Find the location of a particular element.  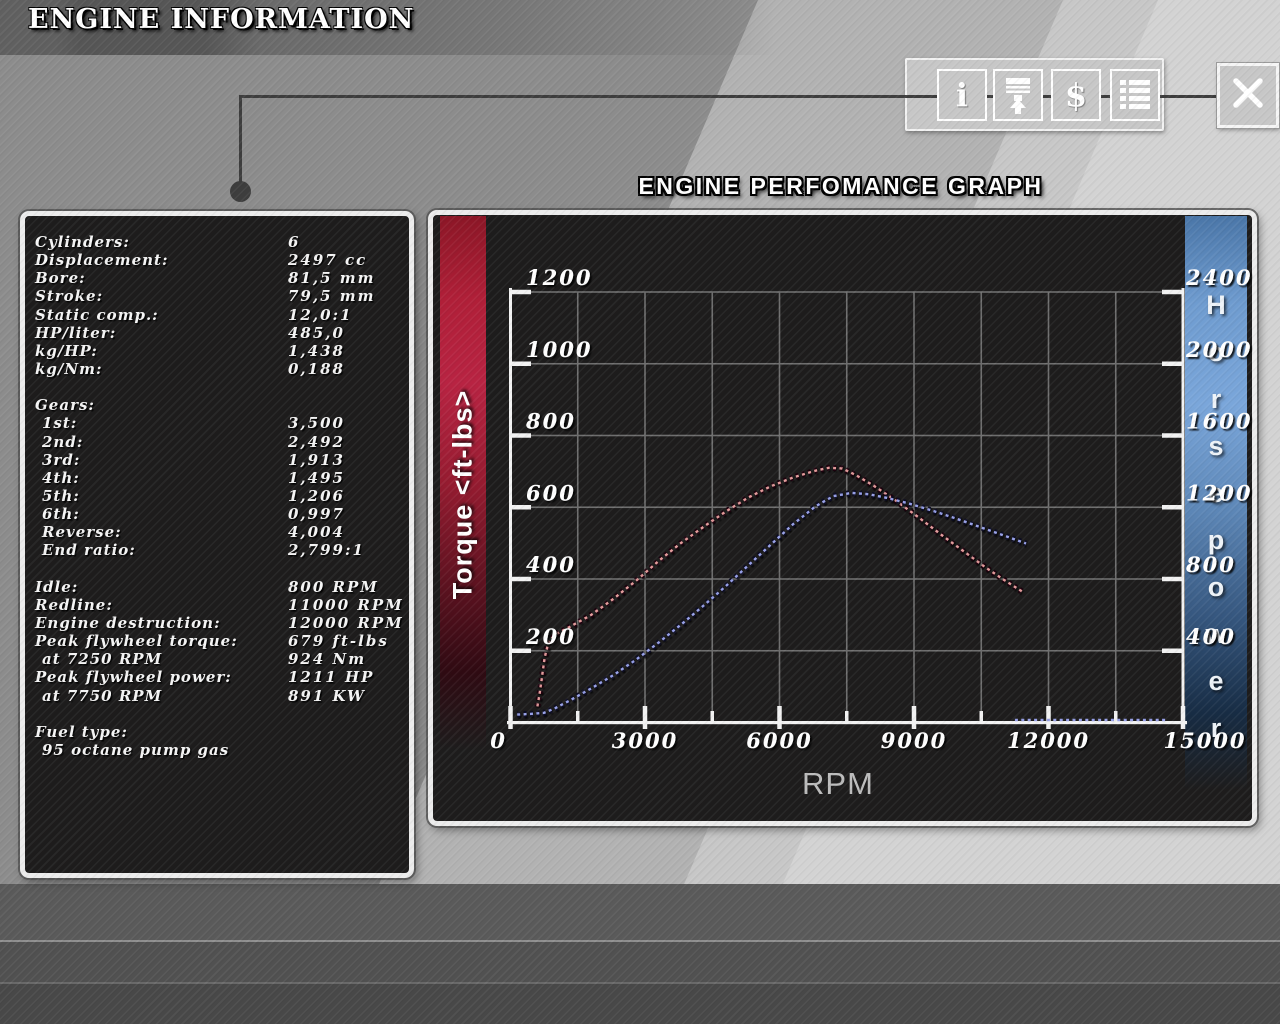

bottom-divider-line is located at coordinates (640, 941).